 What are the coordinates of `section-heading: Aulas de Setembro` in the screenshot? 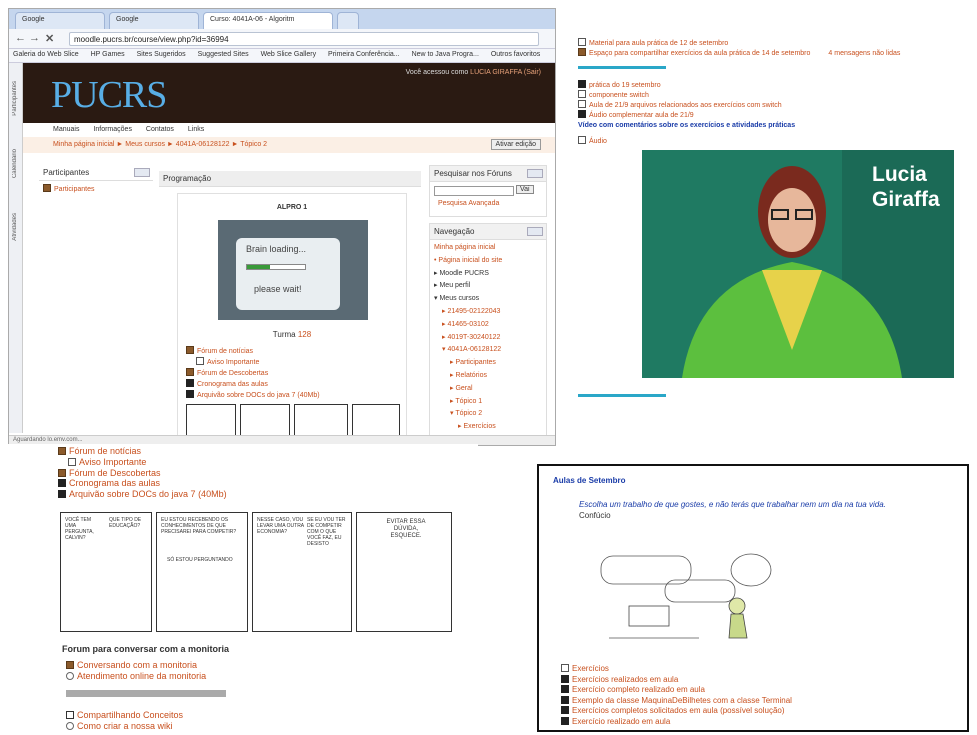 It's located at (589, 480).